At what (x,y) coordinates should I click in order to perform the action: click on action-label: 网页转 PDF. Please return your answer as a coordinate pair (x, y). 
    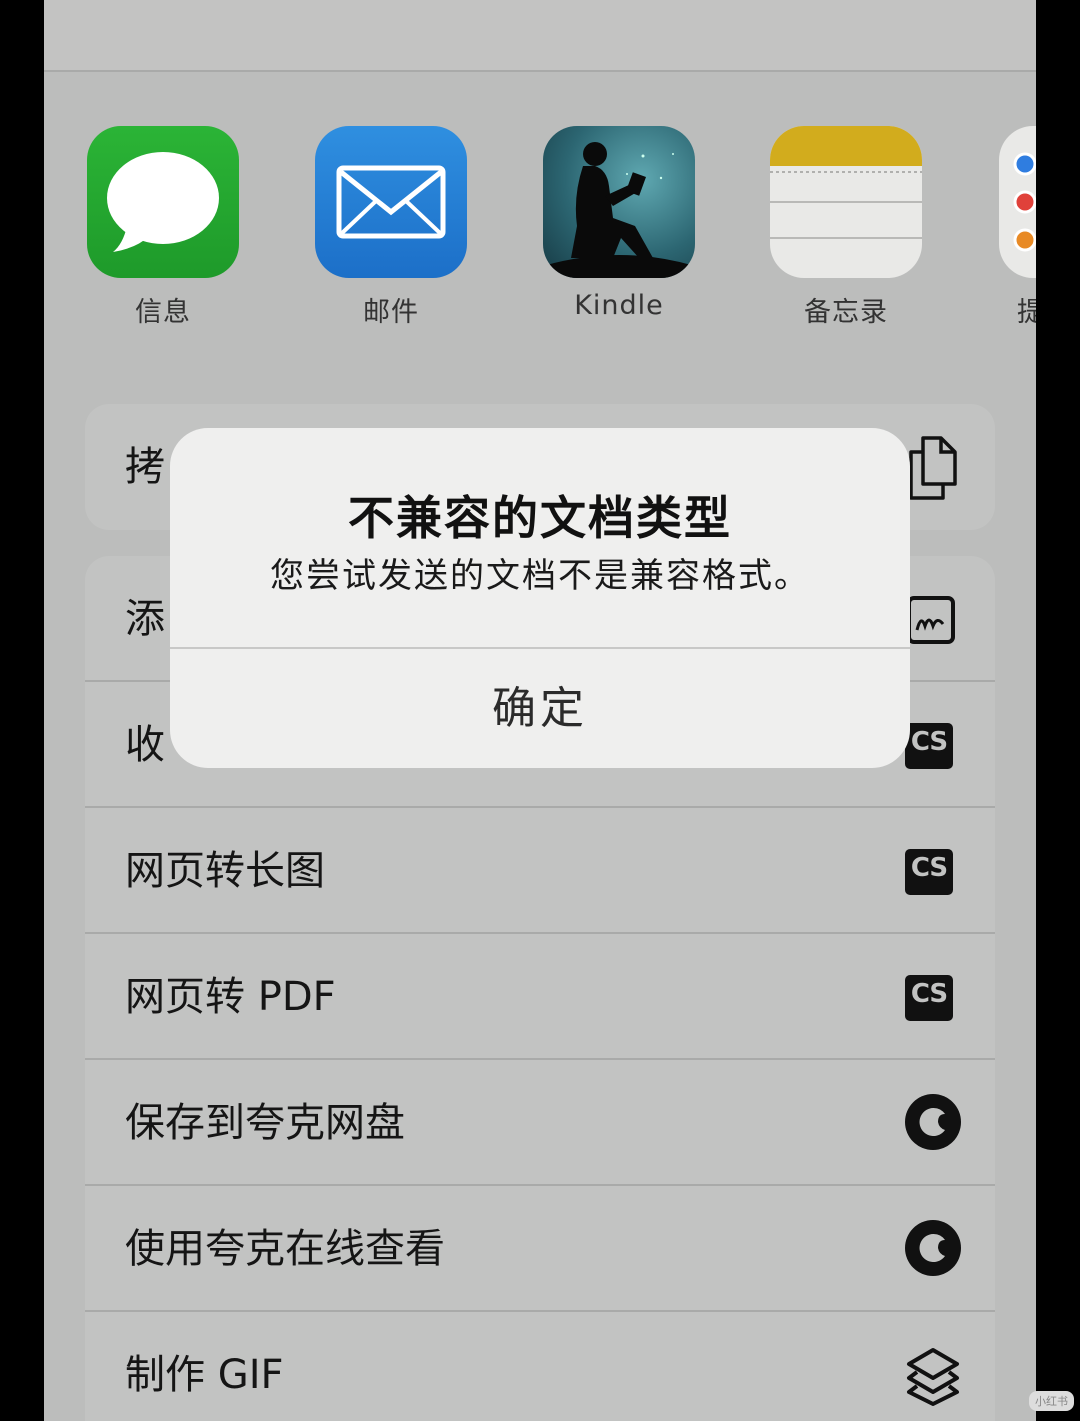
    Looking at the image, I should click on (230, 997).